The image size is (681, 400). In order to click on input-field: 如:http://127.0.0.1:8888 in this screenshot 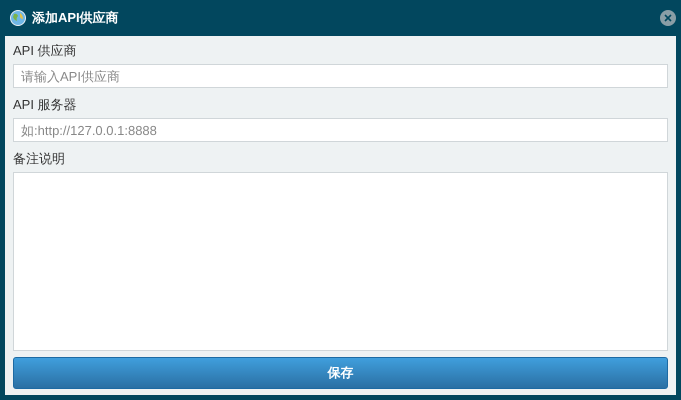, I will do `click(340, 130)`.